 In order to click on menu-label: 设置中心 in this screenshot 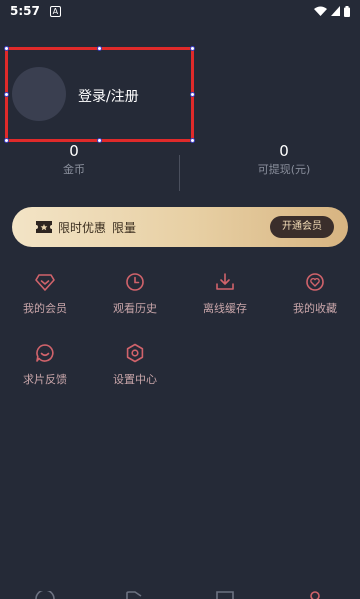, I will do `click(135, 379)`.